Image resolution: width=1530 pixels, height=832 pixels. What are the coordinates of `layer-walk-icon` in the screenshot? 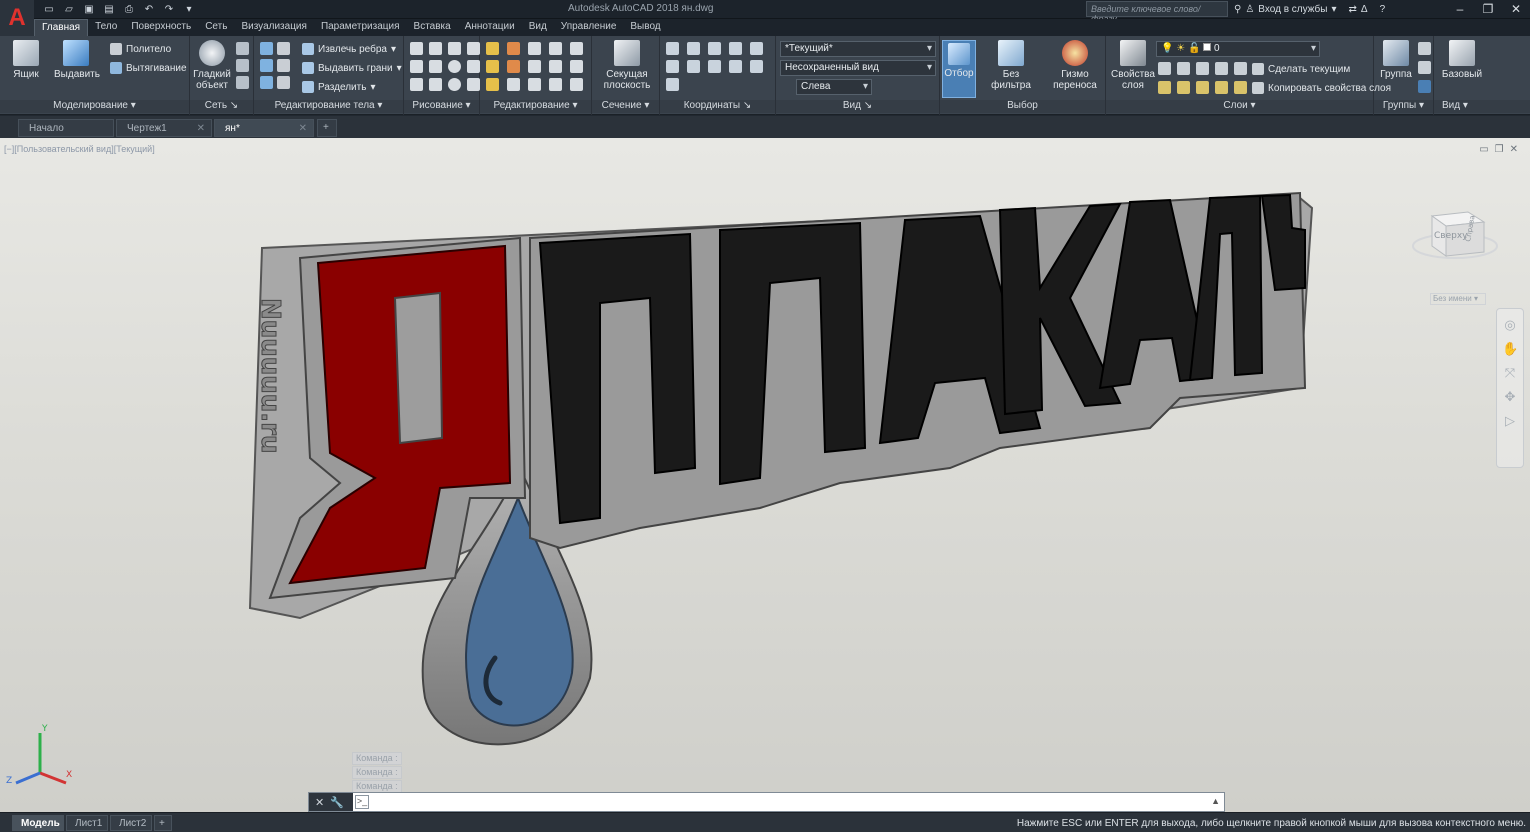 It's located at (1240, 68).